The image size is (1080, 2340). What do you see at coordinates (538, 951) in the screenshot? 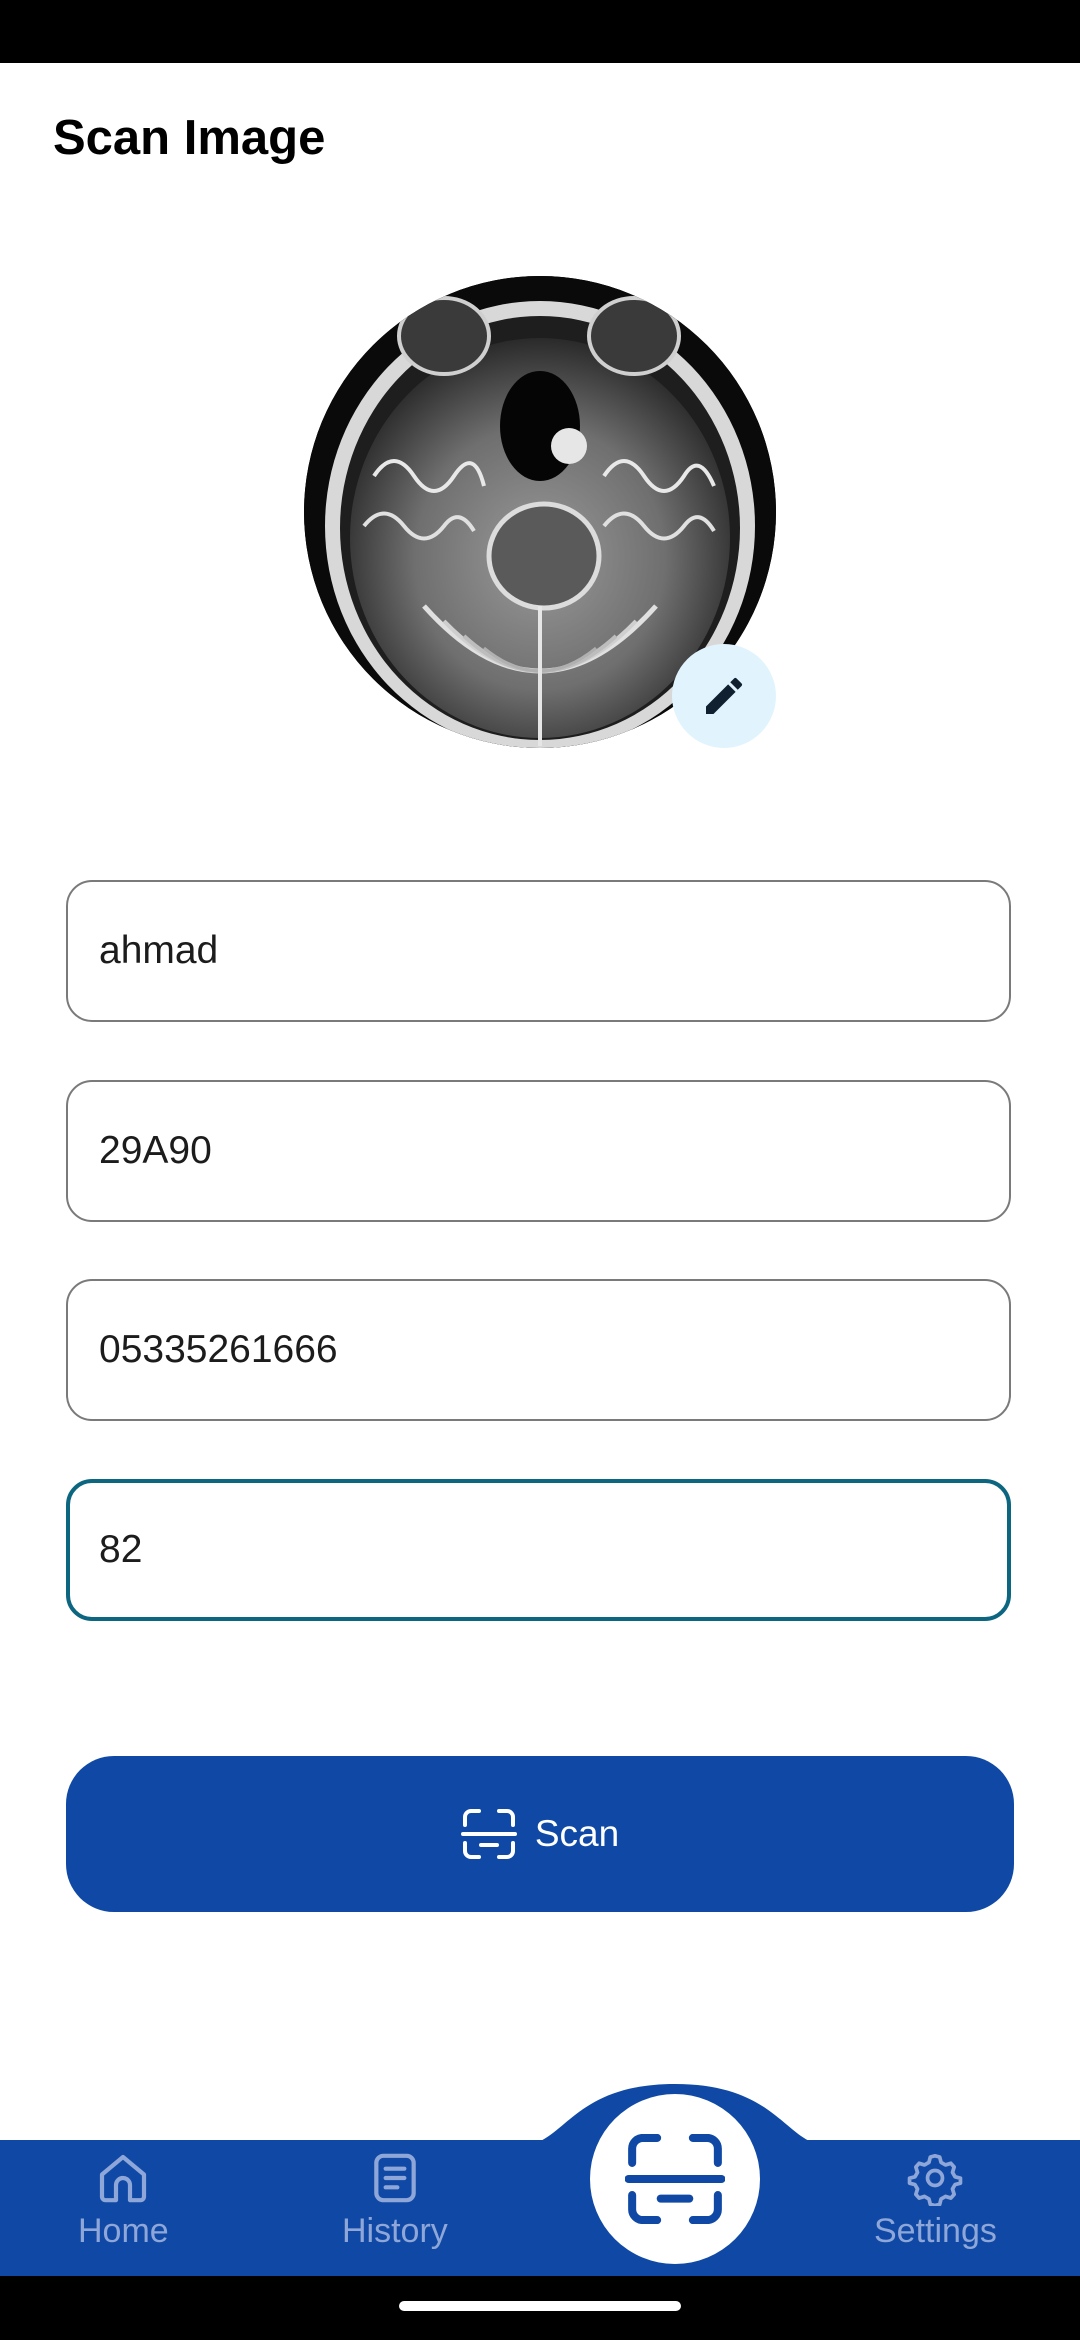
I see `patient-name-field: ahmad` at bounding box center [538, 951].